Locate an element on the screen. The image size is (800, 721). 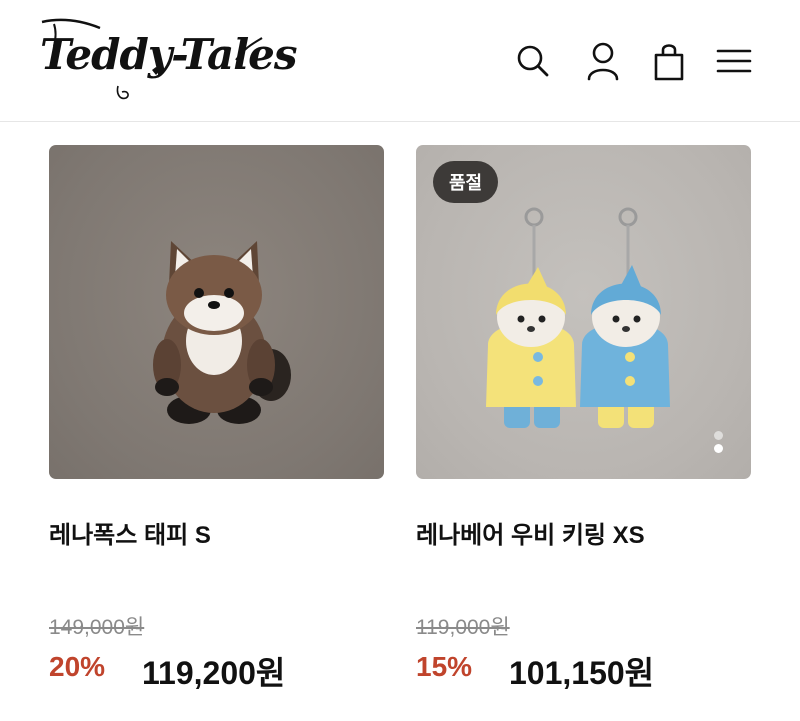
user-icon is located at coordinates (603, 61).